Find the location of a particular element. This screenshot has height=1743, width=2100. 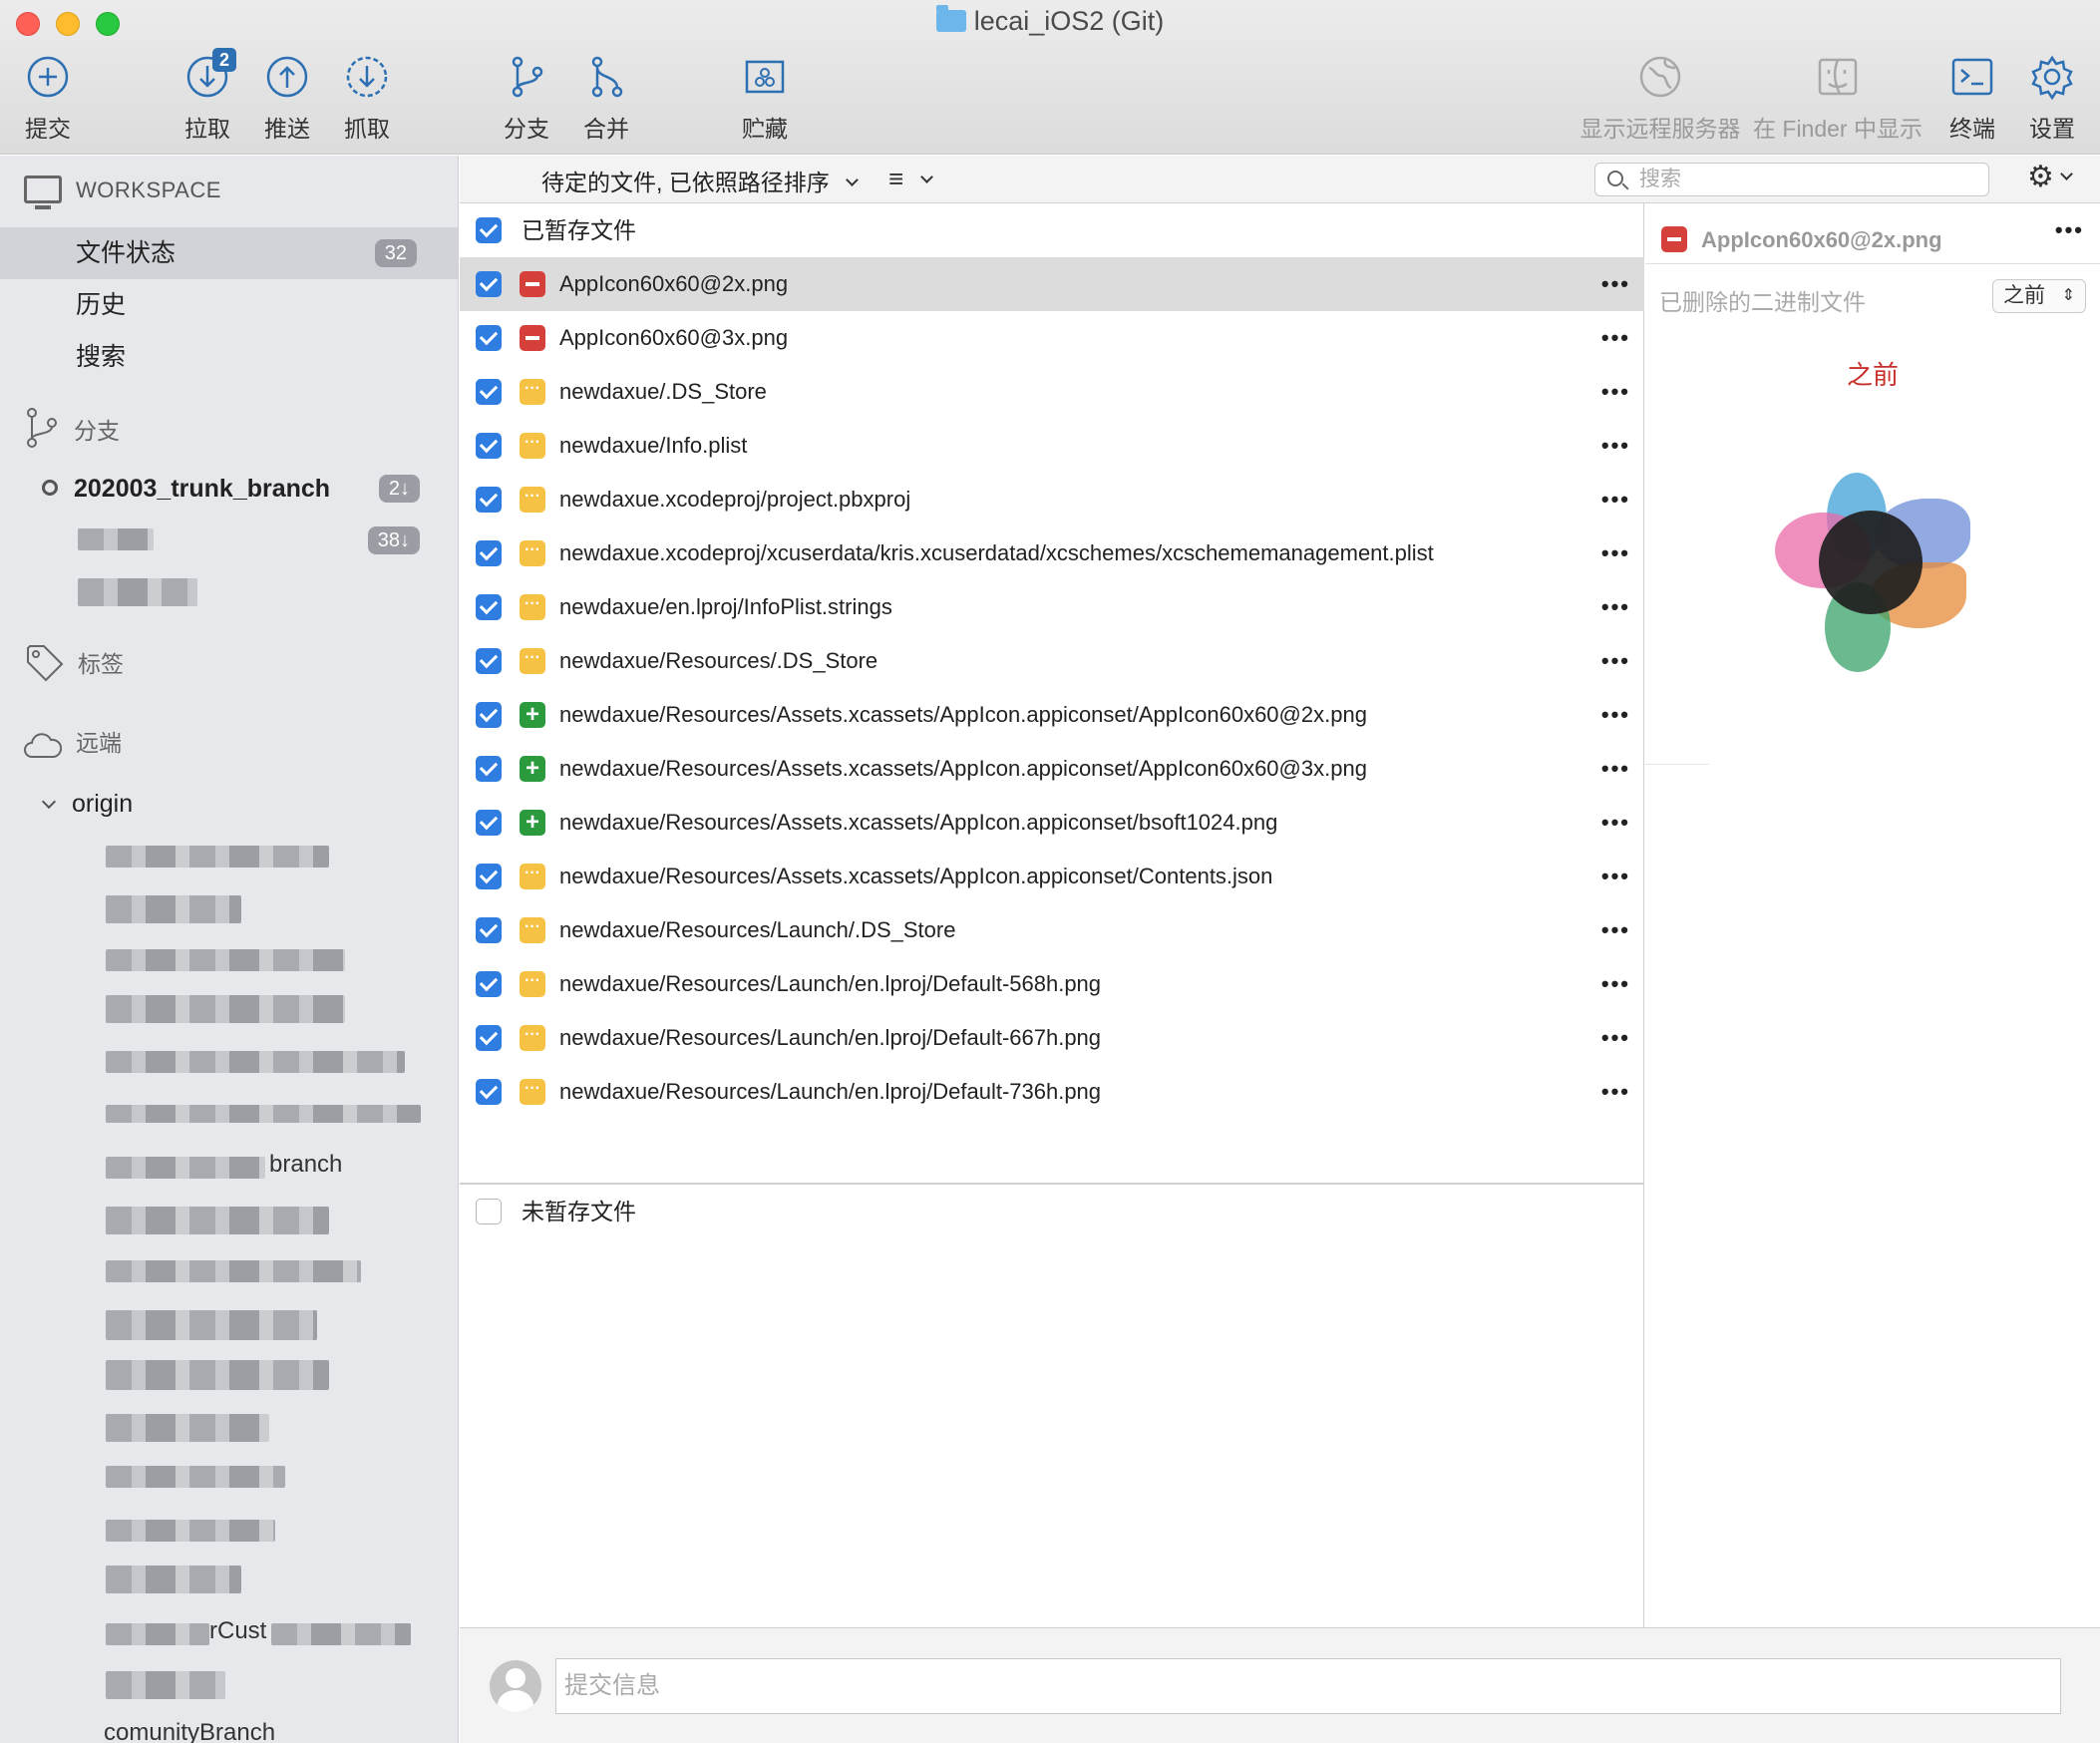

preview-mode-select: 之前 ⇕ is located at coordinates (2039, 296).